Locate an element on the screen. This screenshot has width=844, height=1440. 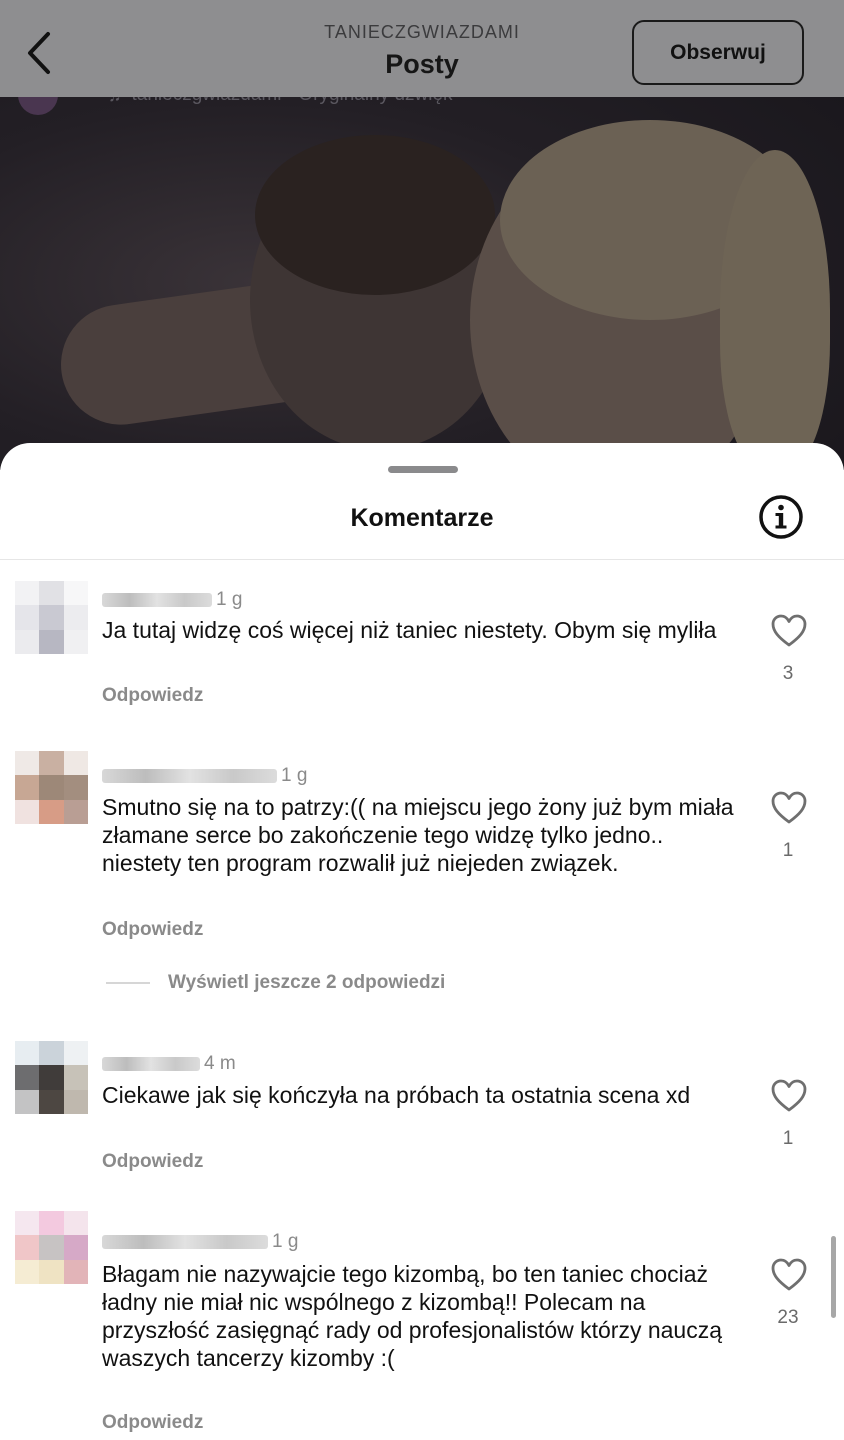
replies-divider-line is located at coordinates (128, 983).